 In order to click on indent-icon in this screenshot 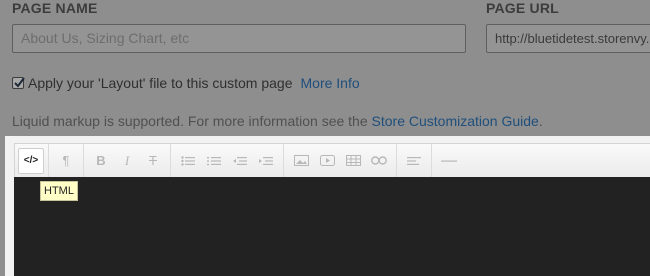, I will do `click(266, 161)`.